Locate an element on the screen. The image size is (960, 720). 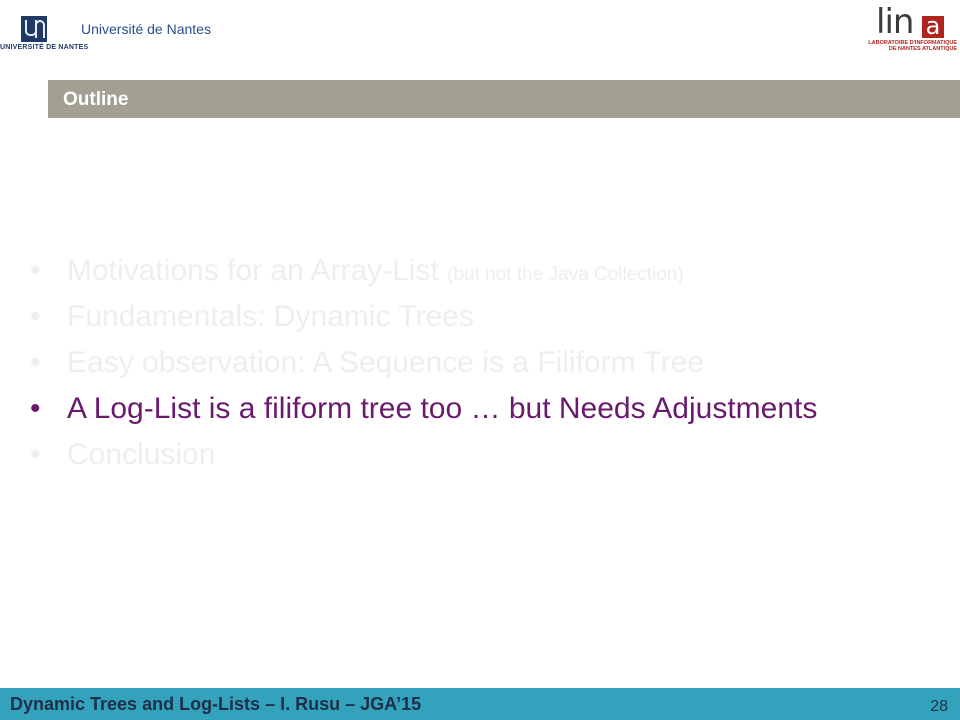
outline-item-label: Motivations for an Array-List is located at coordinates (257, 270).